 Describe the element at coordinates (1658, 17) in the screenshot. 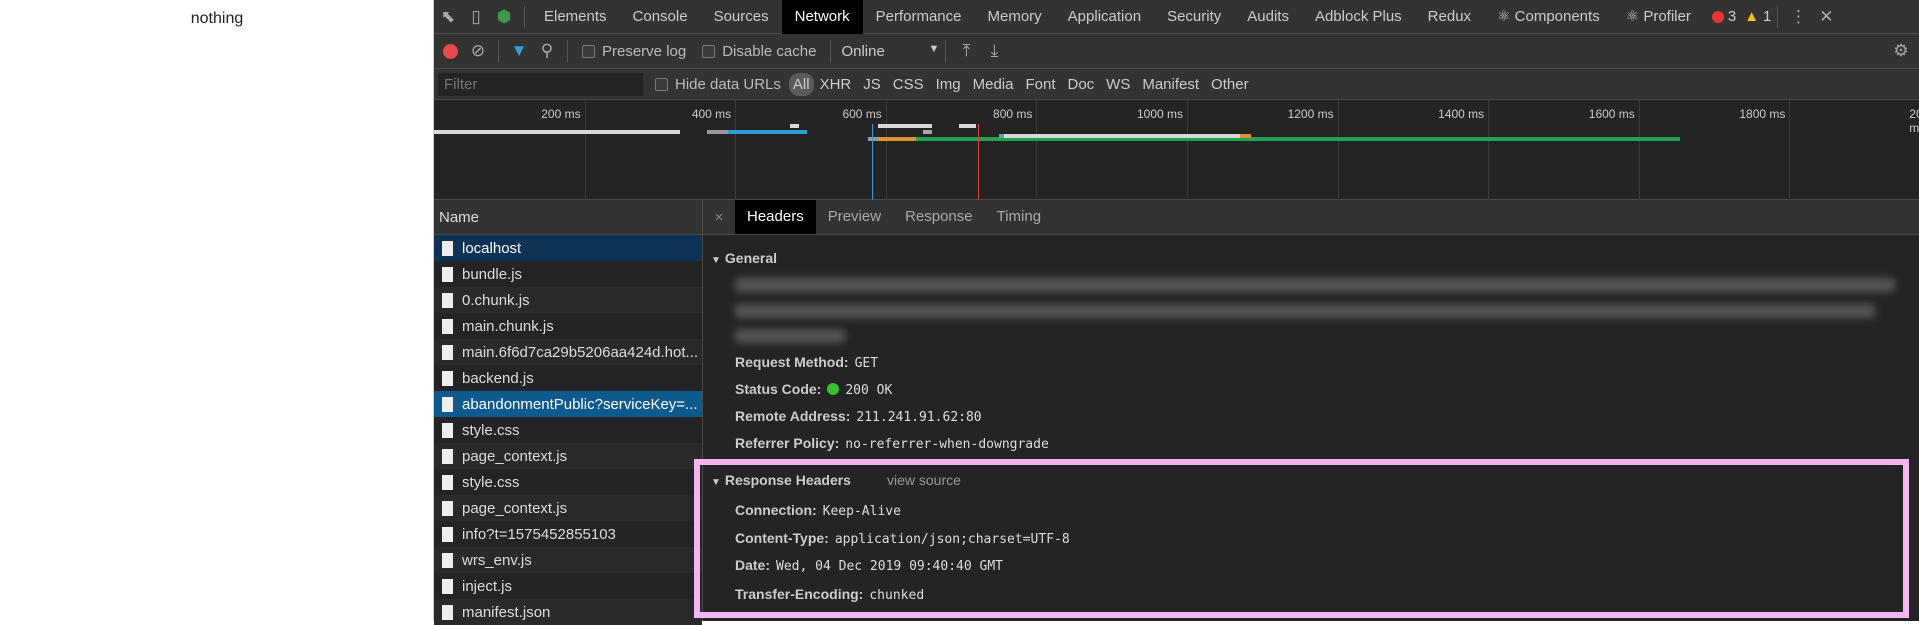

I see `tab-profiler: ⚛ Profiler` at that location.